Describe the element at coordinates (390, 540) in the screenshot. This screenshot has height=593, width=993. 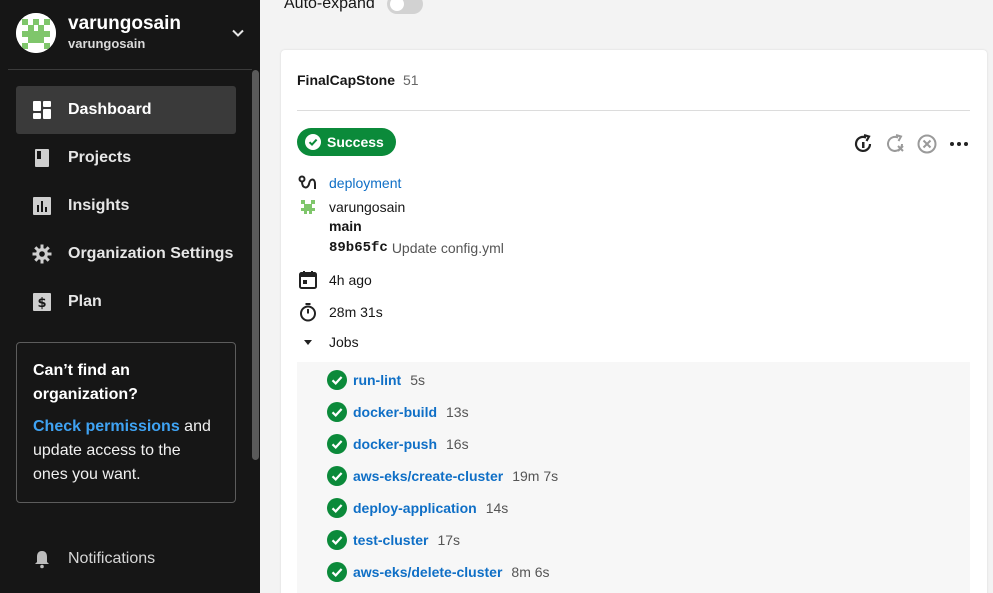
I see `job-name: test-cluster` at that location.